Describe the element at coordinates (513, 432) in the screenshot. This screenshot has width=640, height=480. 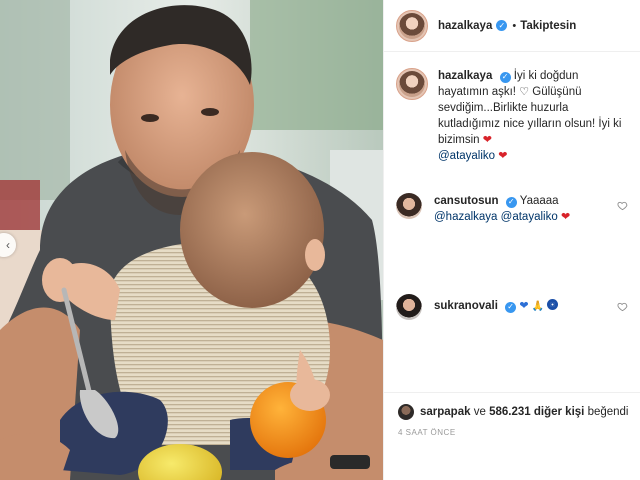
I see `post-timestamp: 4 SAAT ÖNCE` at that location.